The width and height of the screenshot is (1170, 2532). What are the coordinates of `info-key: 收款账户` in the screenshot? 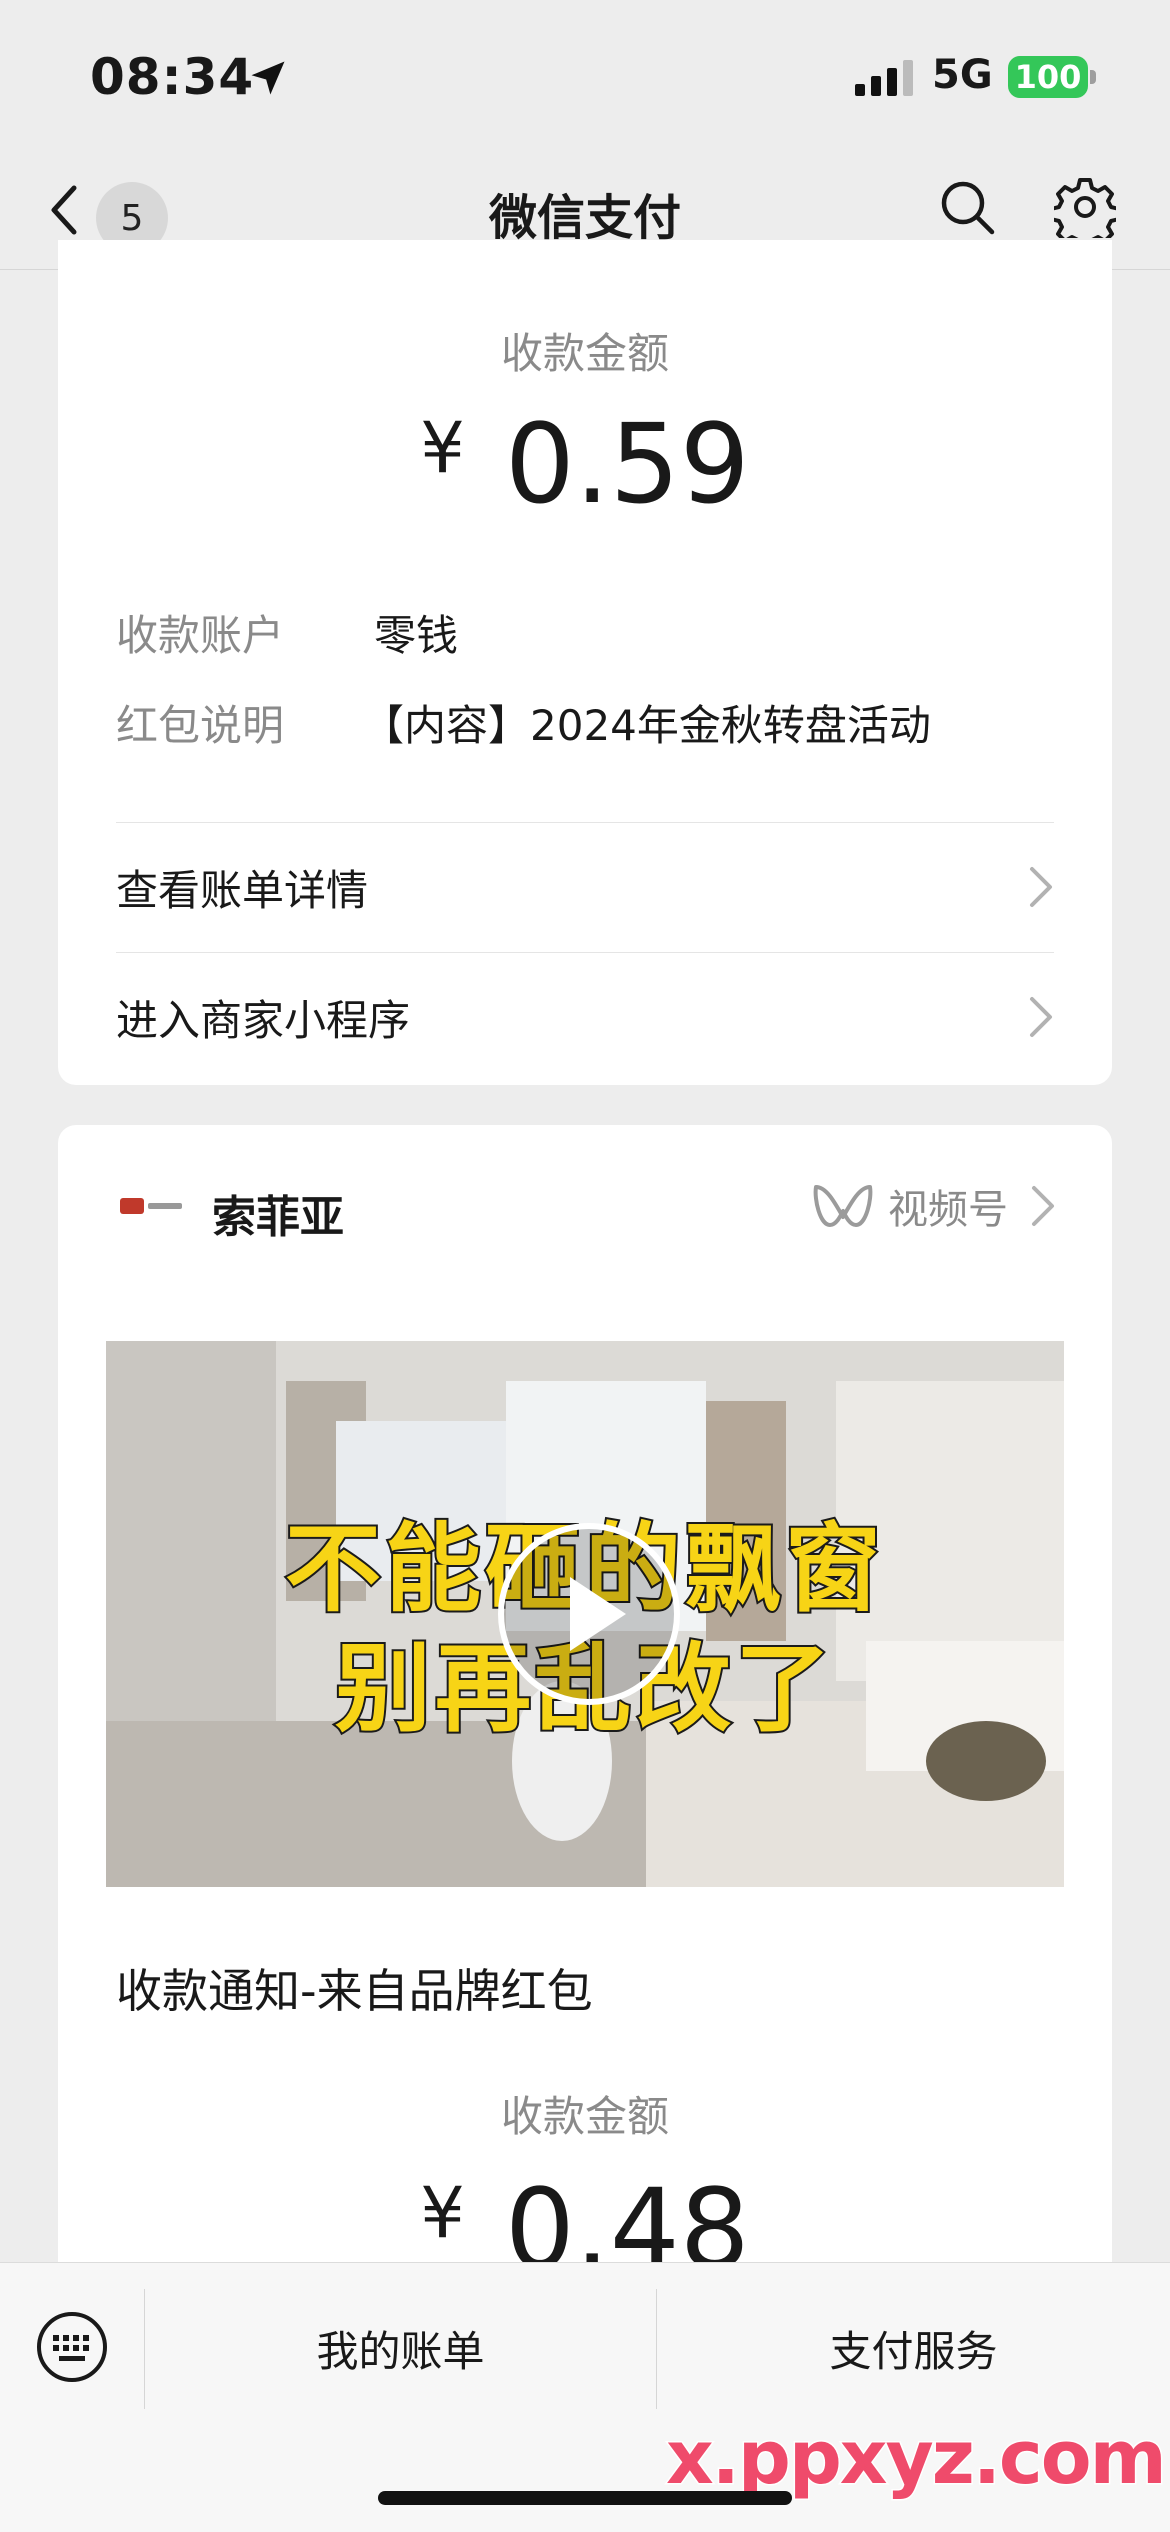 It's located at (200, 635).